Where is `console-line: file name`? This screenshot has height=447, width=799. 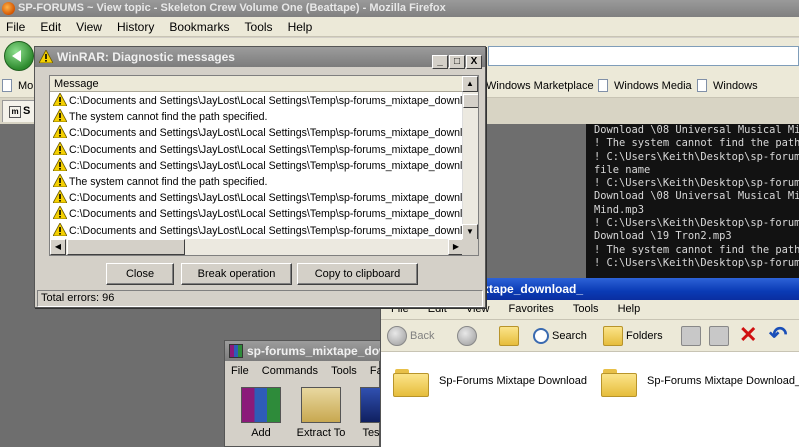 console-line: file name is located at coordinates (622, 169).